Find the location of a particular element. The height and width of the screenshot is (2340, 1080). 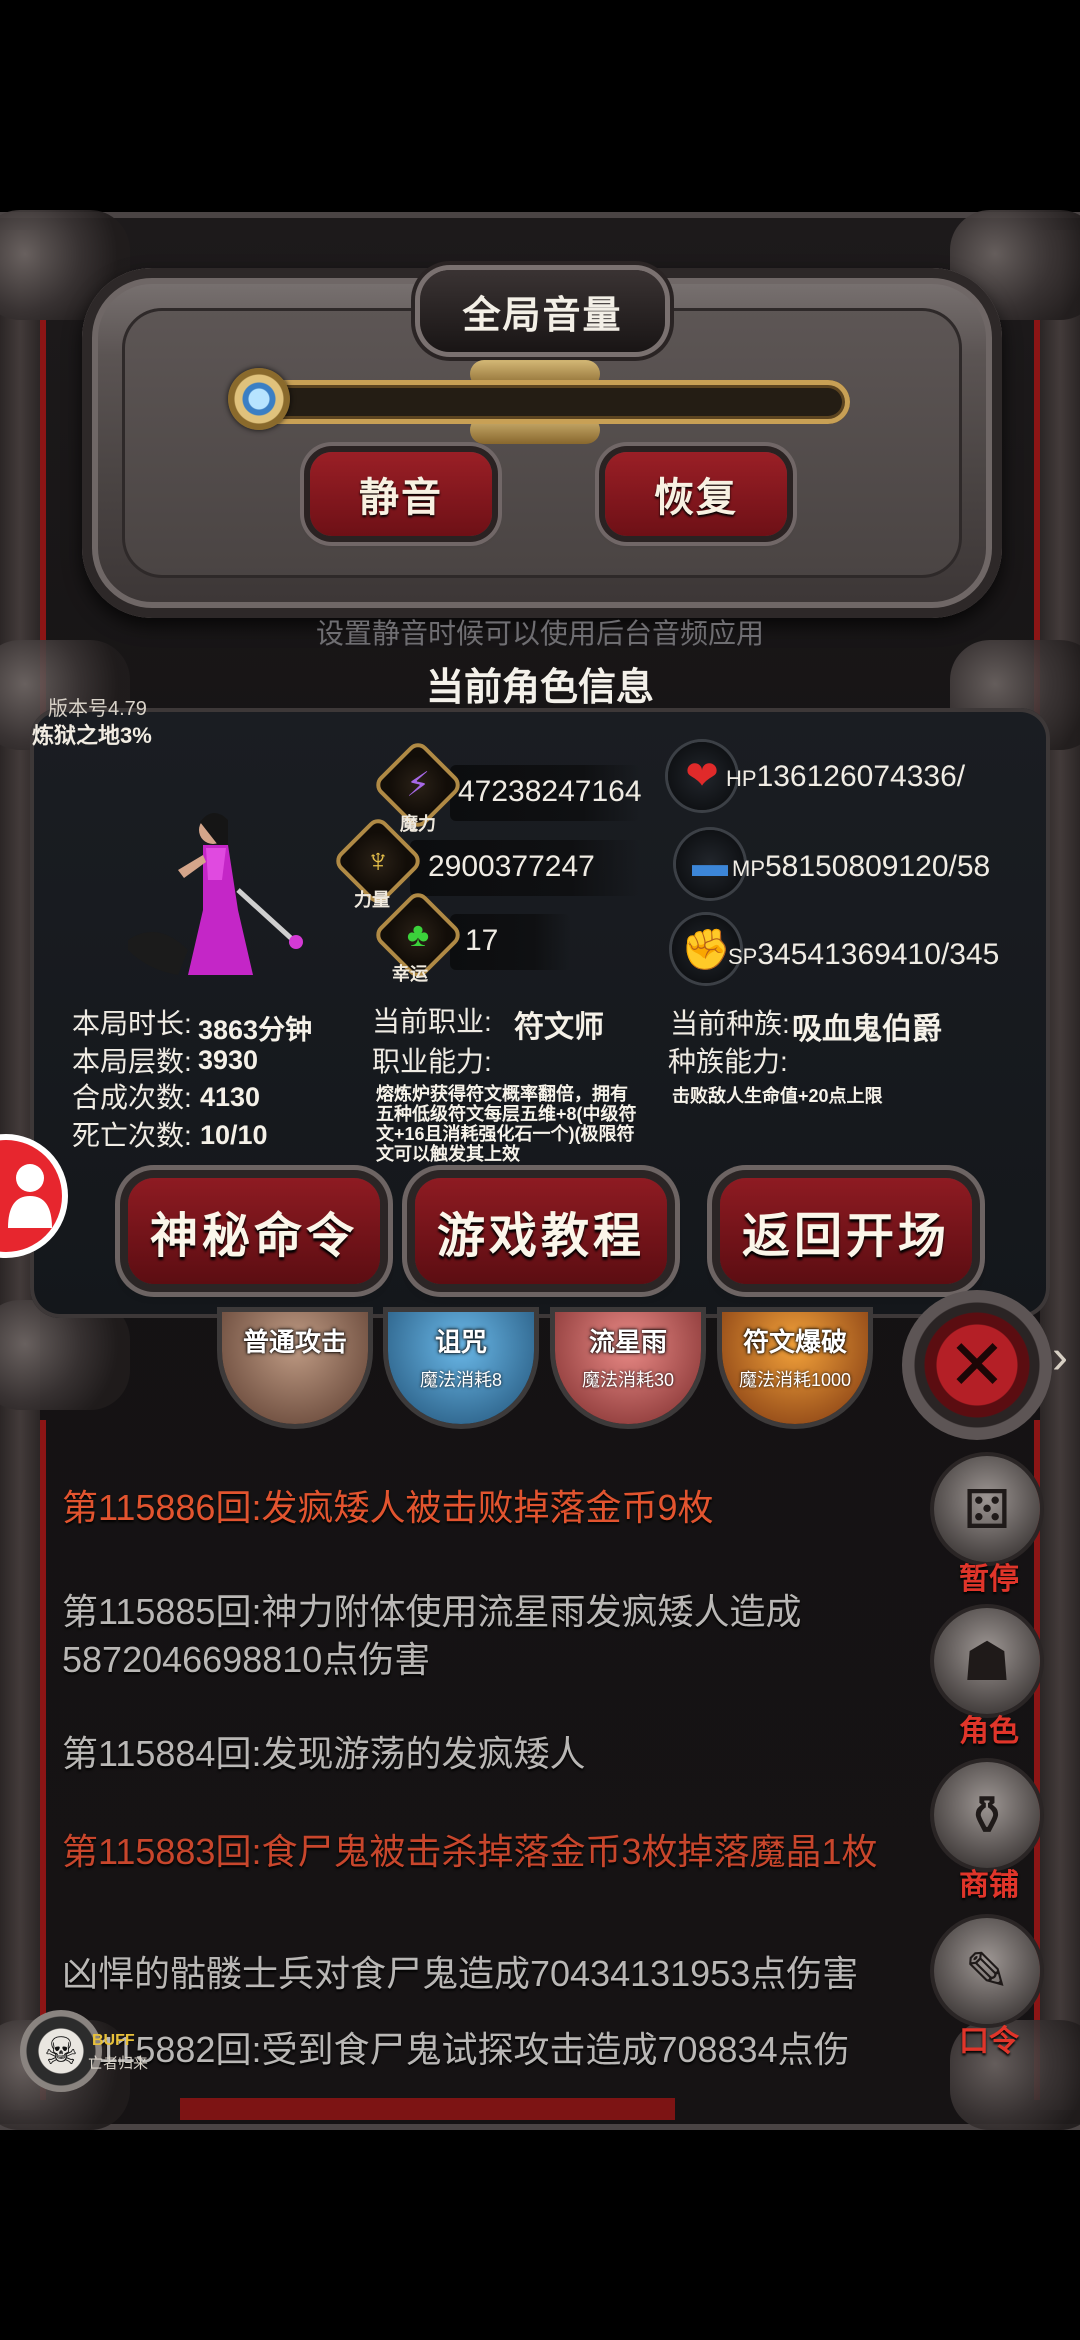

character-menu-item: ☗ 角色 is located at coordinates (989, 1679).